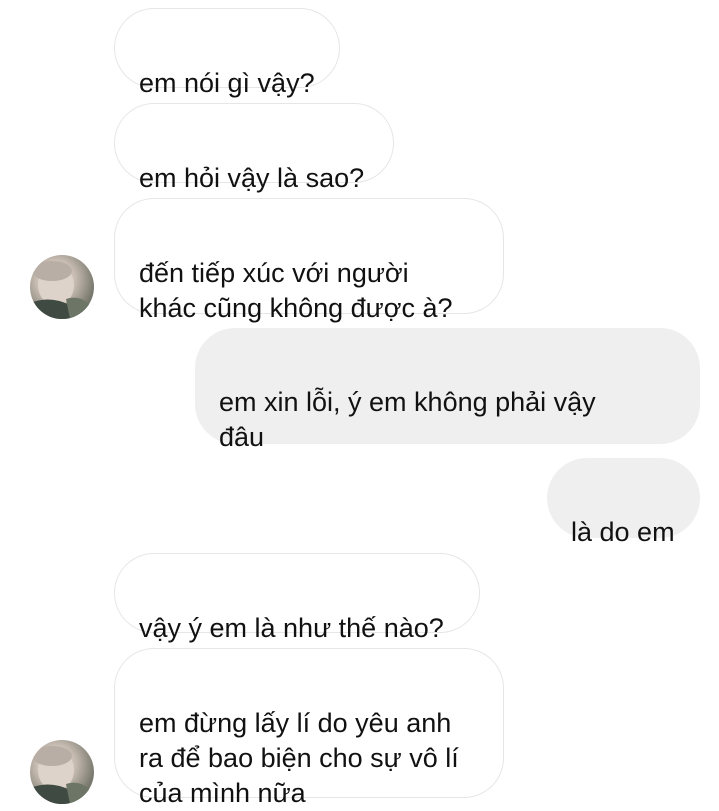  Describe the element at coordinates (254, 148) in the screenshot. I see `message-bubble-received: em hỏi vậy là sao?` at that location.